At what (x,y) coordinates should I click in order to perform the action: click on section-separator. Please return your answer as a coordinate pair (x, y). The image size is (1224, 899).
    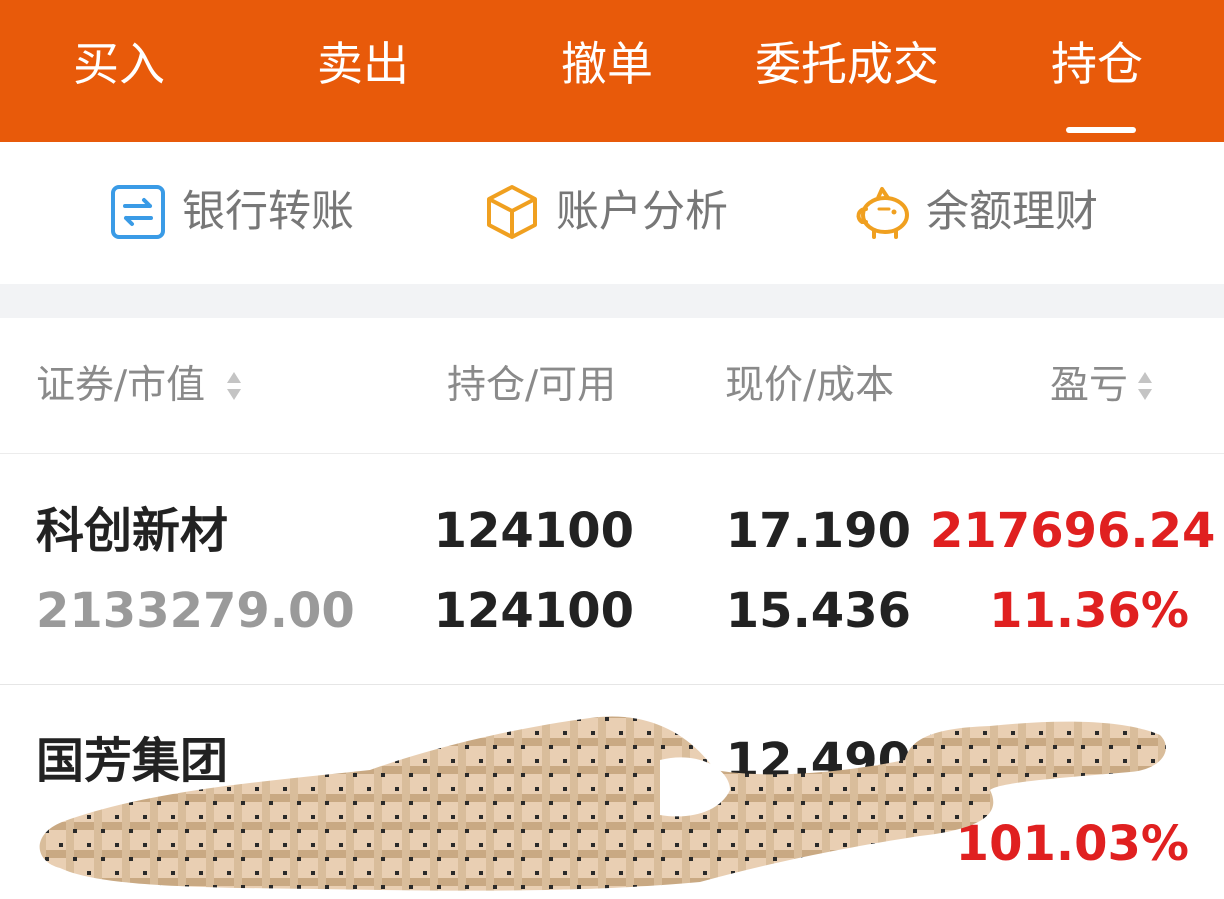
    Looking at the image, I should click on (612, 301).